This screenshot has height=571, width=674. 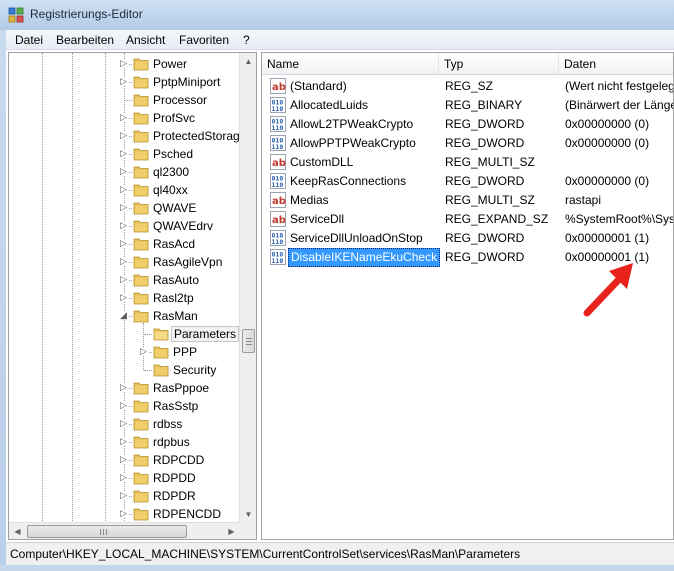 I want to click on value-name: AllocatedLuids, so click(x=329, y=105).